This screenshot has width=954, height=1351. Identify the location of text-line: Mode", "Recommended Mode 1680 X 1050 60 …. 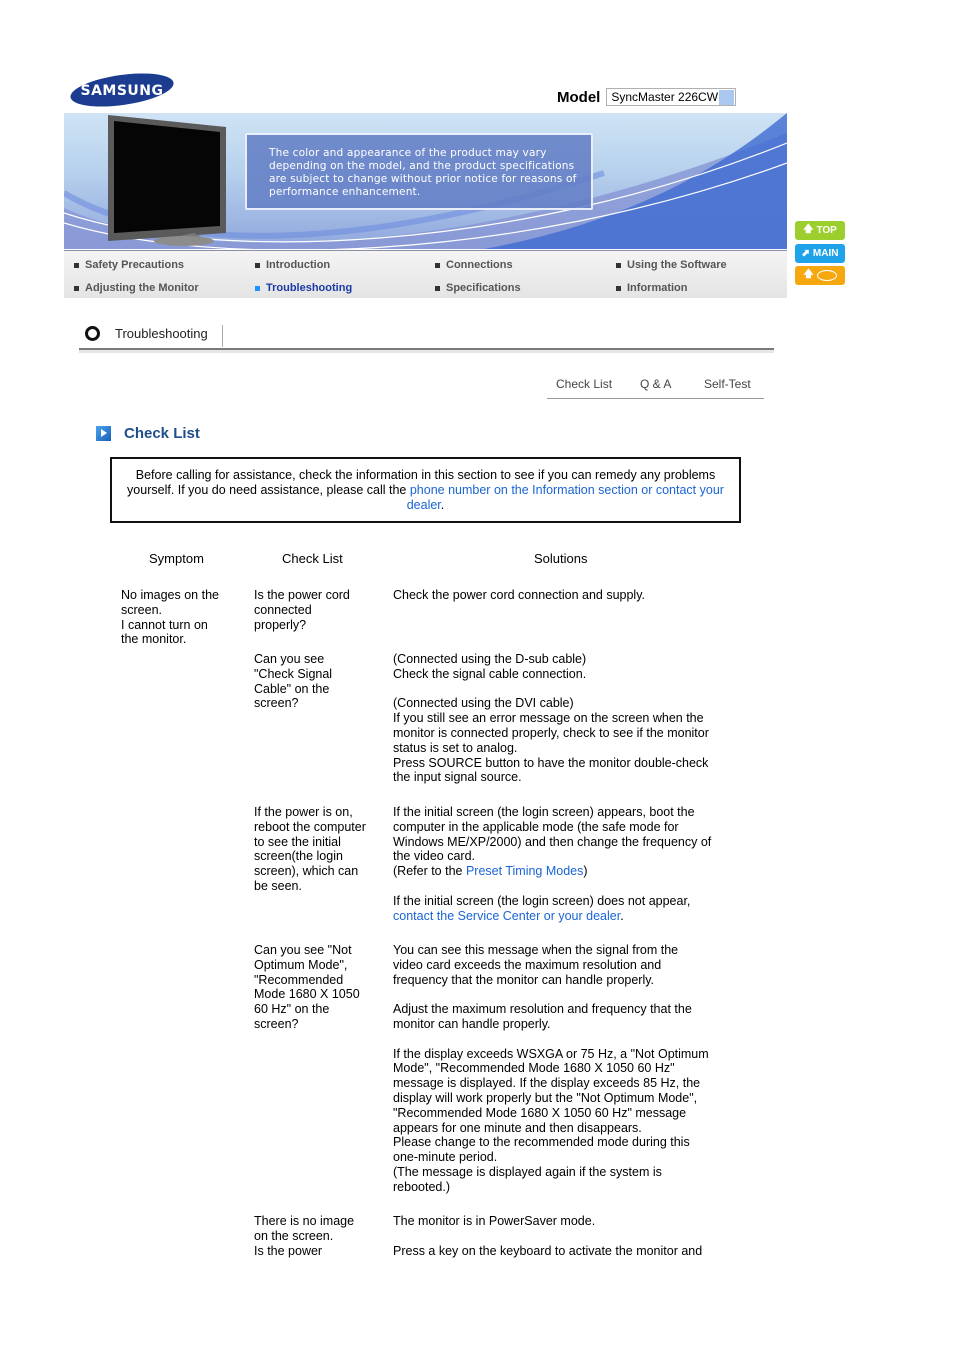
(534, 1068).